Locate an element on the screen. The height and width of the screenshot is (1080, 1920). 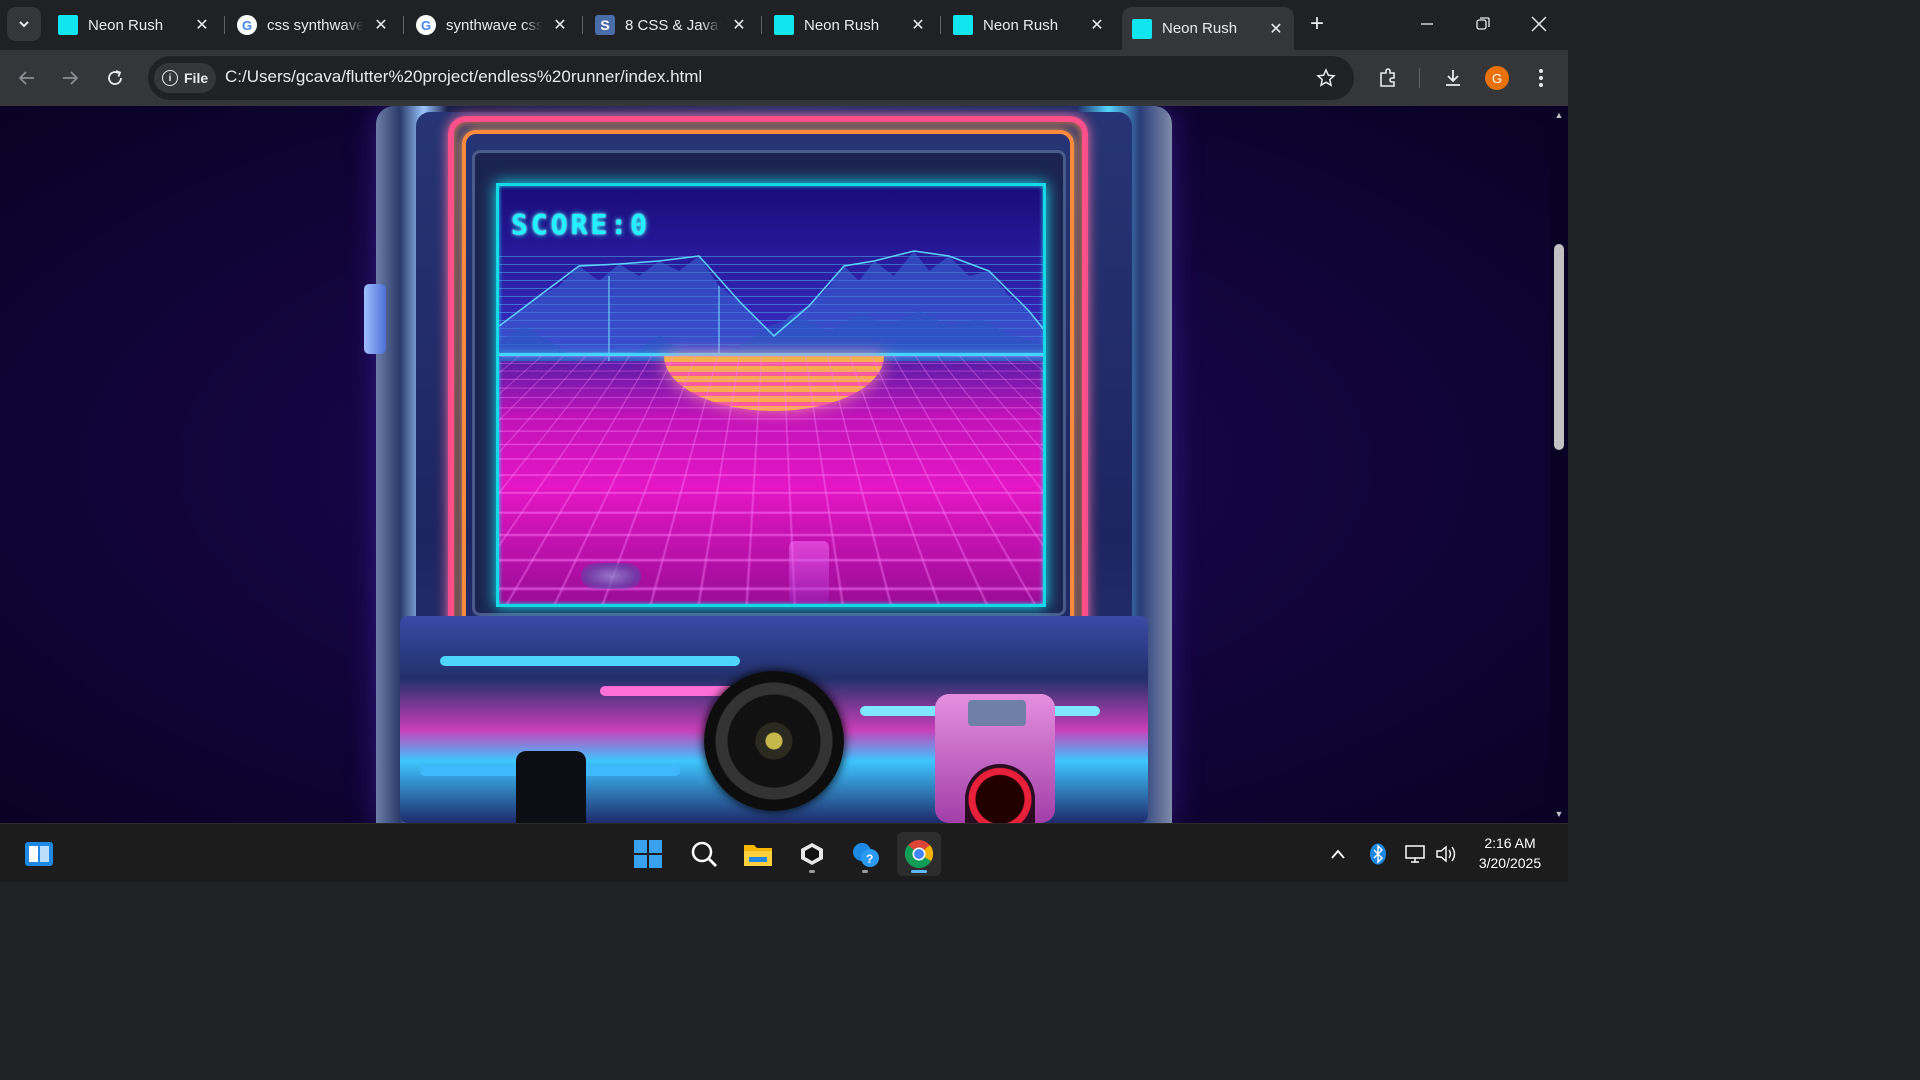
site-info-chip: i File is located at coordinates (185, 78).